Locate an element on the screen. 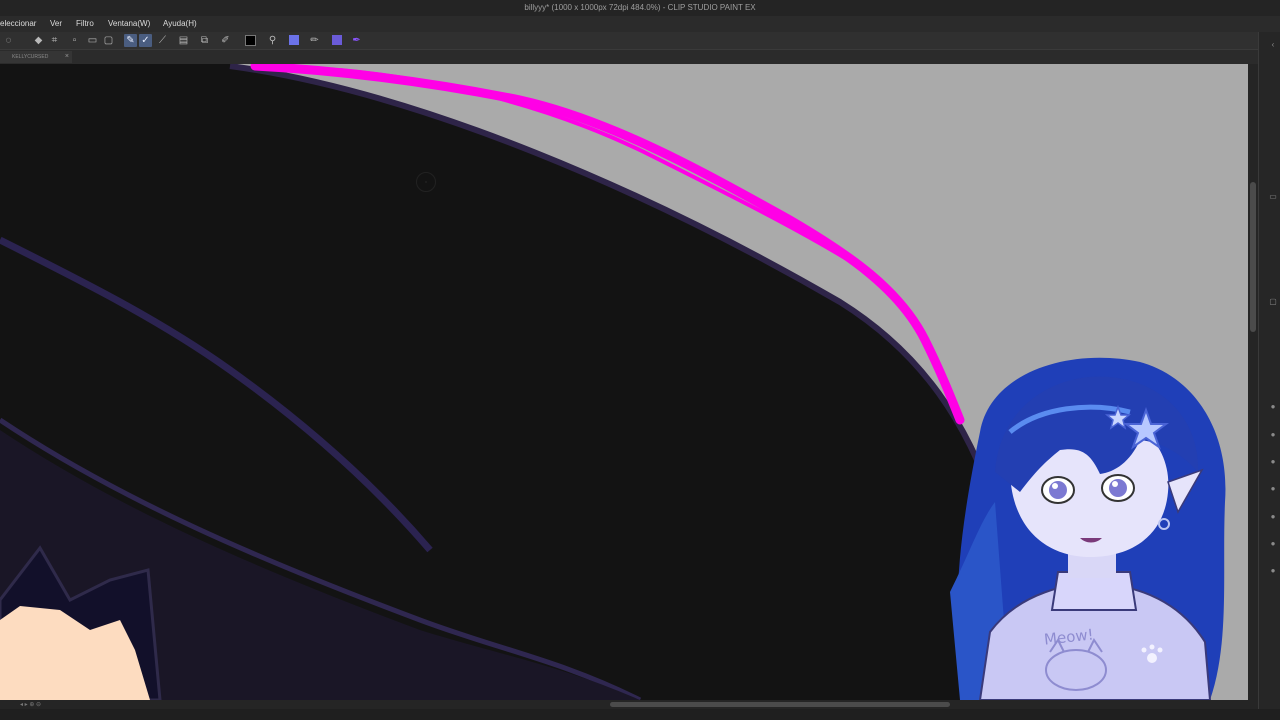 The height and width of the screenshot is (720, 1280). pen-icon: ✎ is located at coordinates (130, 40).